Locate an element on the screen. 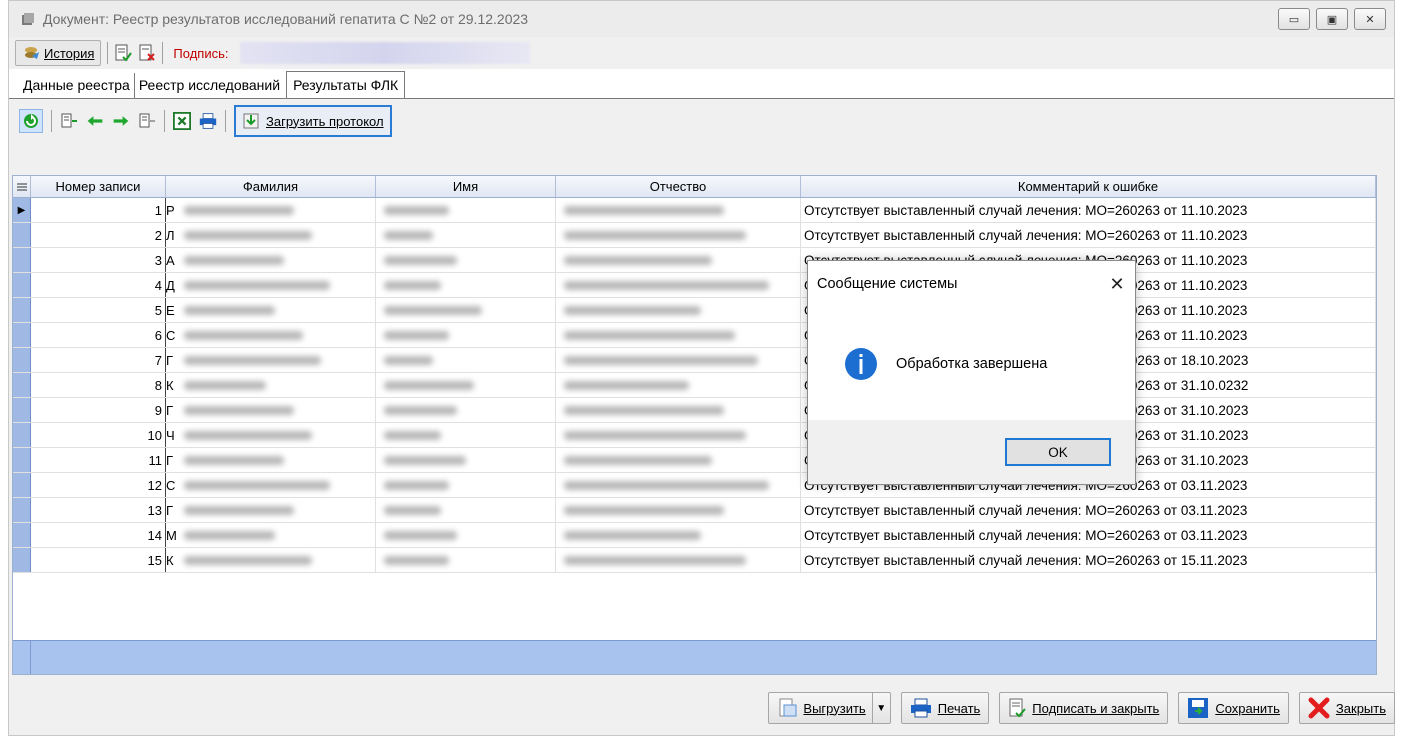 The height and width of the screenshot is (736, 1403). record-number: 15 is located at coordinates (154, 560).